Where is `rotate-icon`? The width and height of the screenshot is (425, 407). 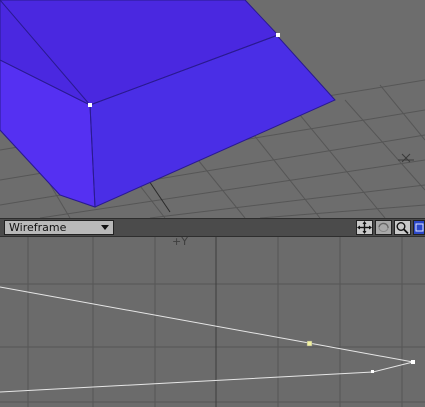
rotate-icon is located at coordinates (383, 227).